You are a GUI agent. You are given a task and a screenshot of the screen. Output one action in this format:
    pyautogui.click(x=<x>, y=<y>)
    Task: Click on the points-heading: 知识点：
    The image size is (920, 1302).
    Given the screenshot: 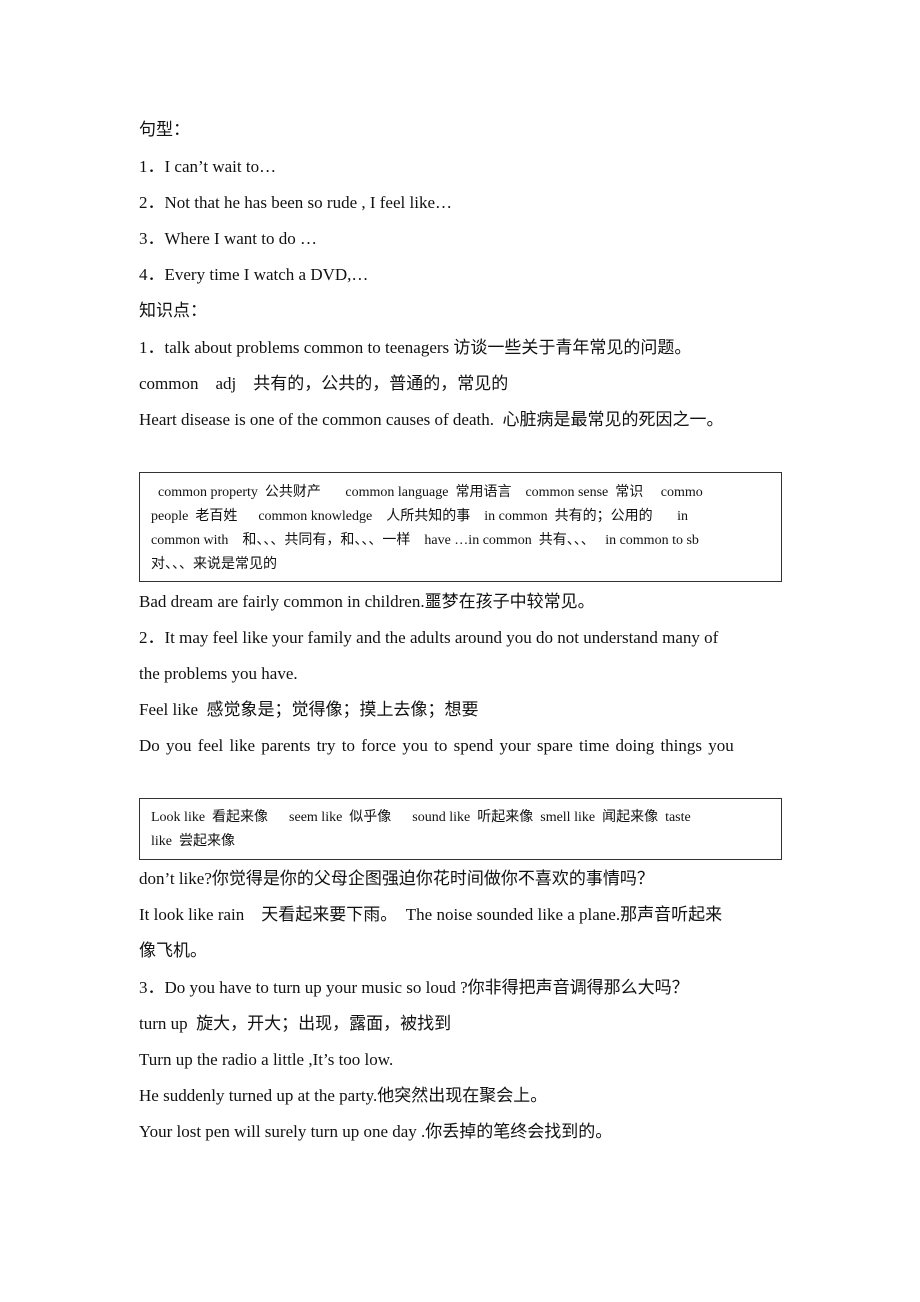 What is the action you would take?
    pyautogui.click(x=173, y=310)
    